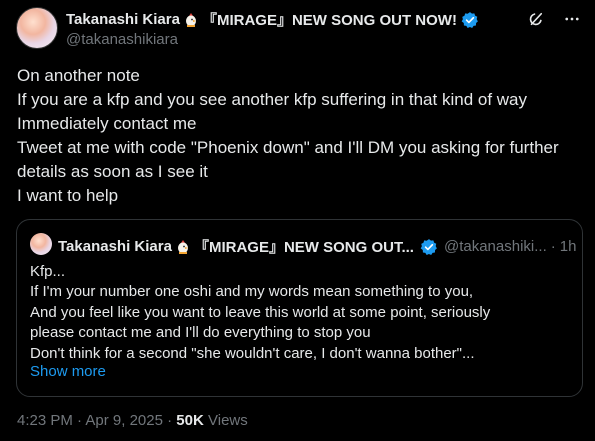 The image size is (595, 441). I want to click on more-icon, so click(572, 21).